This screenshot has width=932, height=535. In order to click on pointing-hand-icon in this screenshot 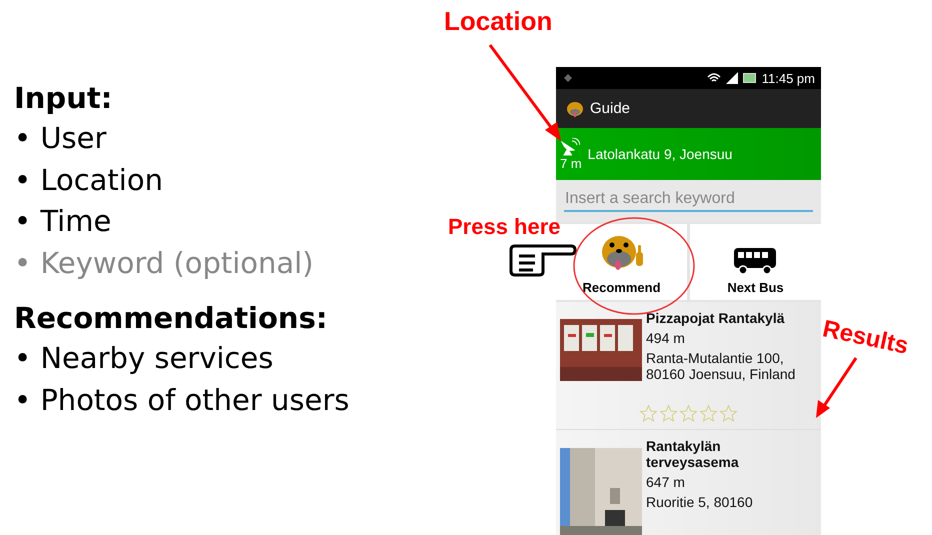, I will do `click(542, 260)`.